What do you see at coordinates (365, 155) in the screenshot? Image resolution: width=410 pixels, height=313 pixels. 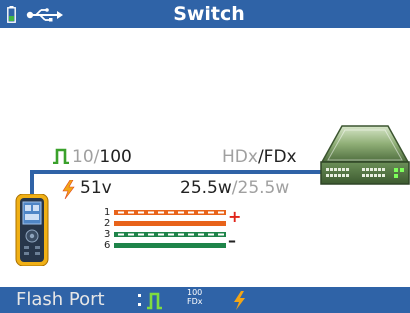 I see `switch-icon` at bounding box center [365, 155].